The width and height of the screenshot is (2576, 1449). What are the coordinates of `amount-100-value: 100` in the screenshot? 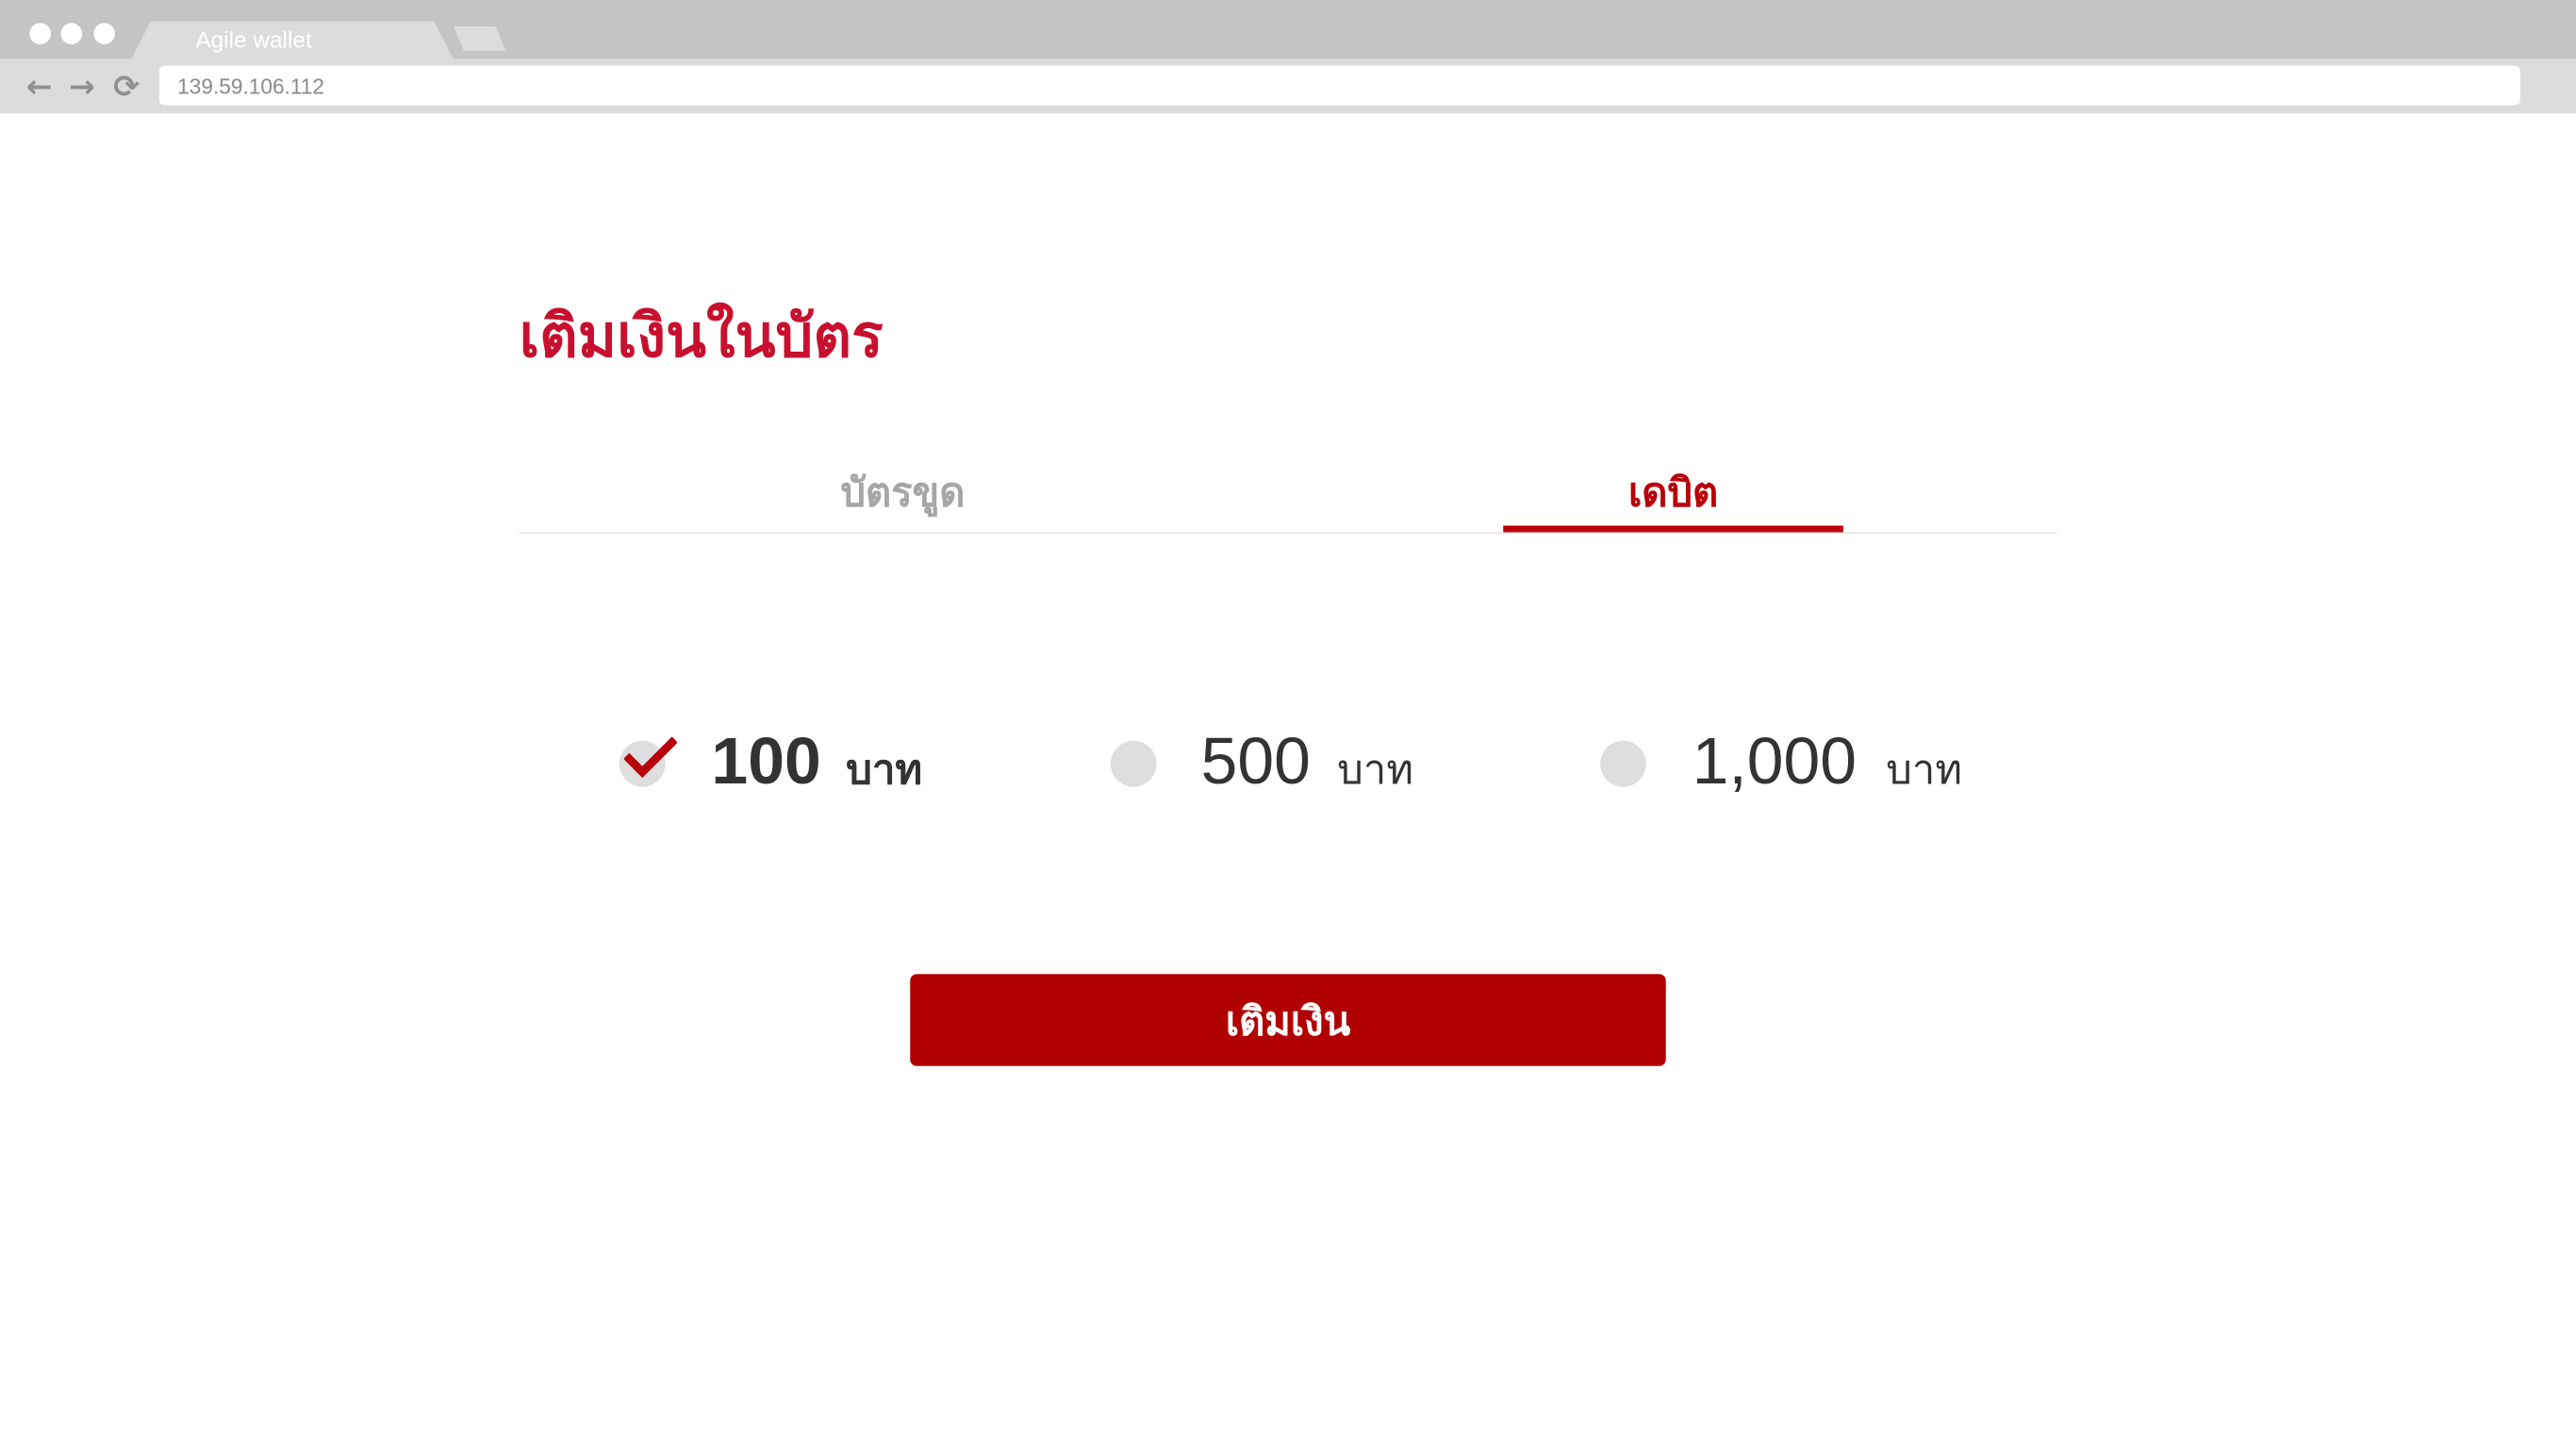 It's located at (765, 762).